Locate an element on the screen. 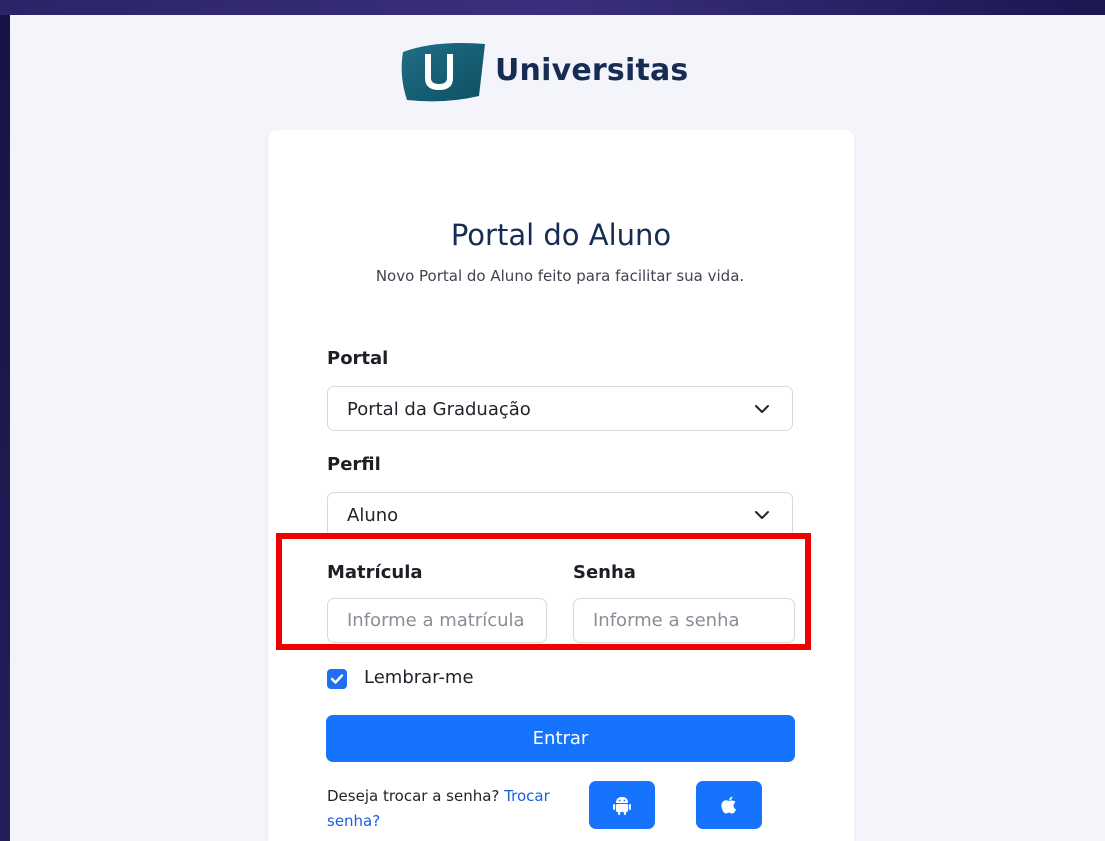 The width and height of the screenshot is (1105, 841). matricula-label: Matrícula is located at coordinates (375, 572).